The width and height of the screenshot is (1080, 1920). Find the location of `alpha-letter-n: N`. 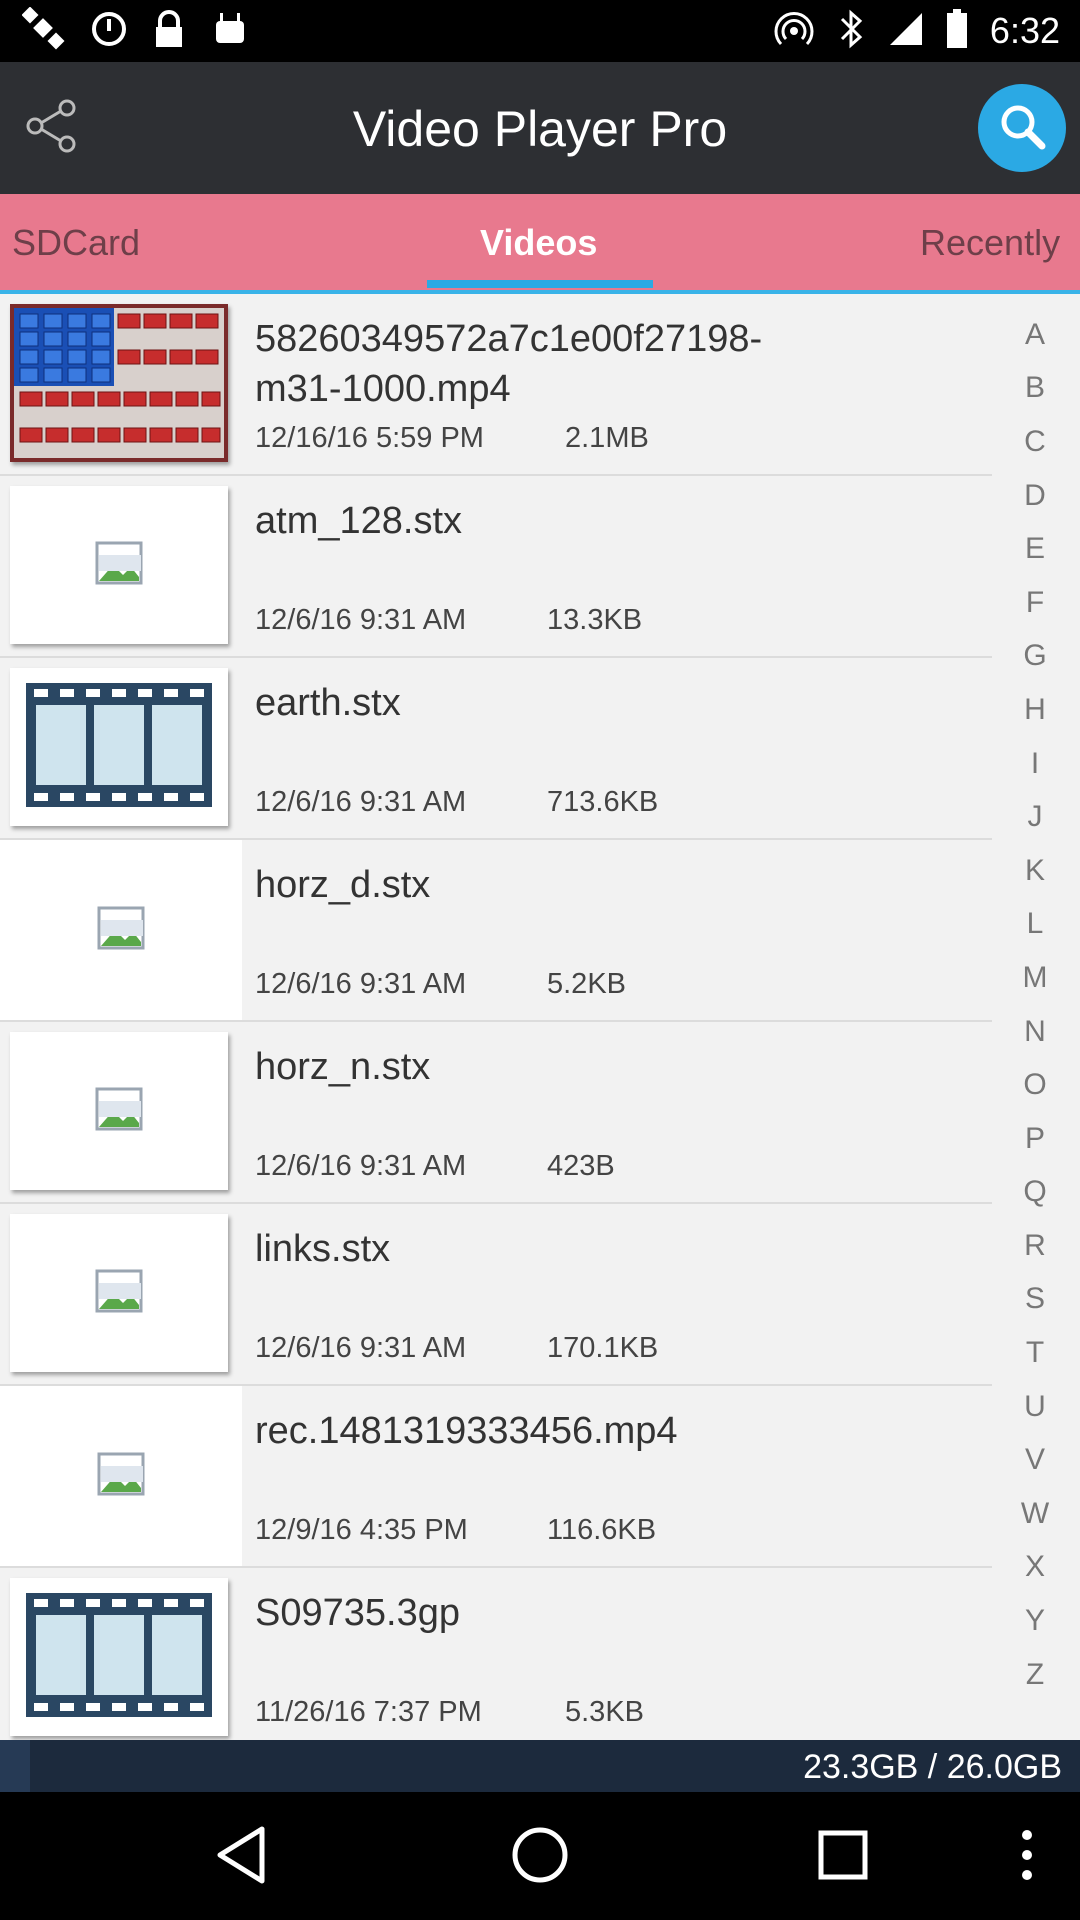

alpha-letter-n: N is located at coordinates (1035, 1032).